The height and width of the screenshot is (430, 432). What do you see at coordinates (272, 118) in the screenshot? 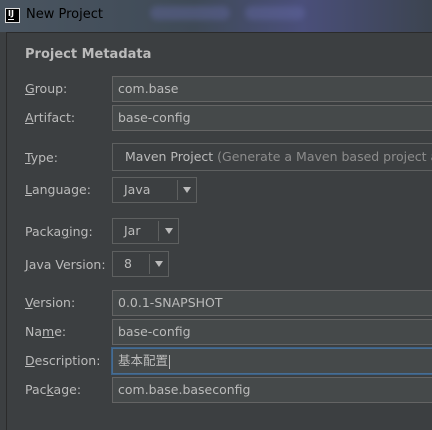
I see `artifact-field: base-config` at bounding box center [272, 118].